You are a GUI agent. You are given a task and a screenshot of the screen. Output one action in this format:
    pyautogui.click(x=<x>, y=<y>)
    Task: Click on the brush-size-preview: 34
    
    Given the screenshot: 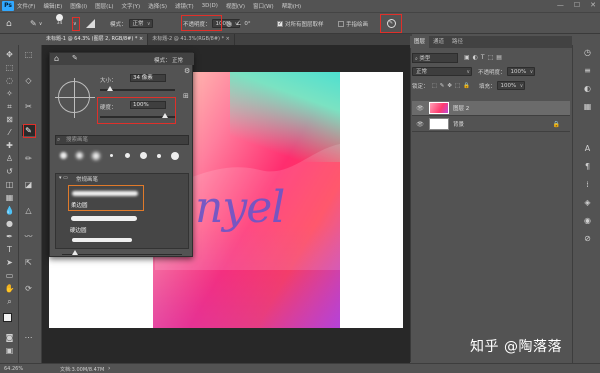 What is the action you would take?
    pyautogui.click(x=59, y=21)
    